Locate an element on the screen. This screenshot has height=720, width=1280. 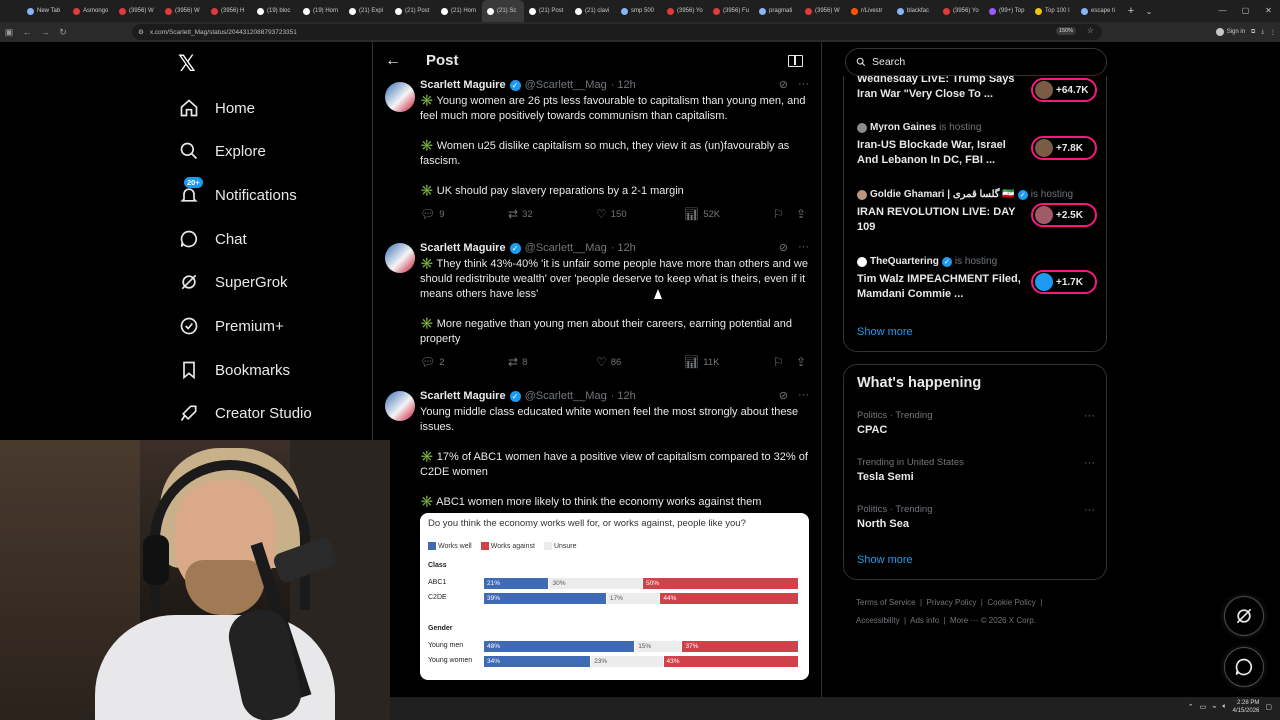
browser-tab: escape ti is located at coordinates (1099, 11).